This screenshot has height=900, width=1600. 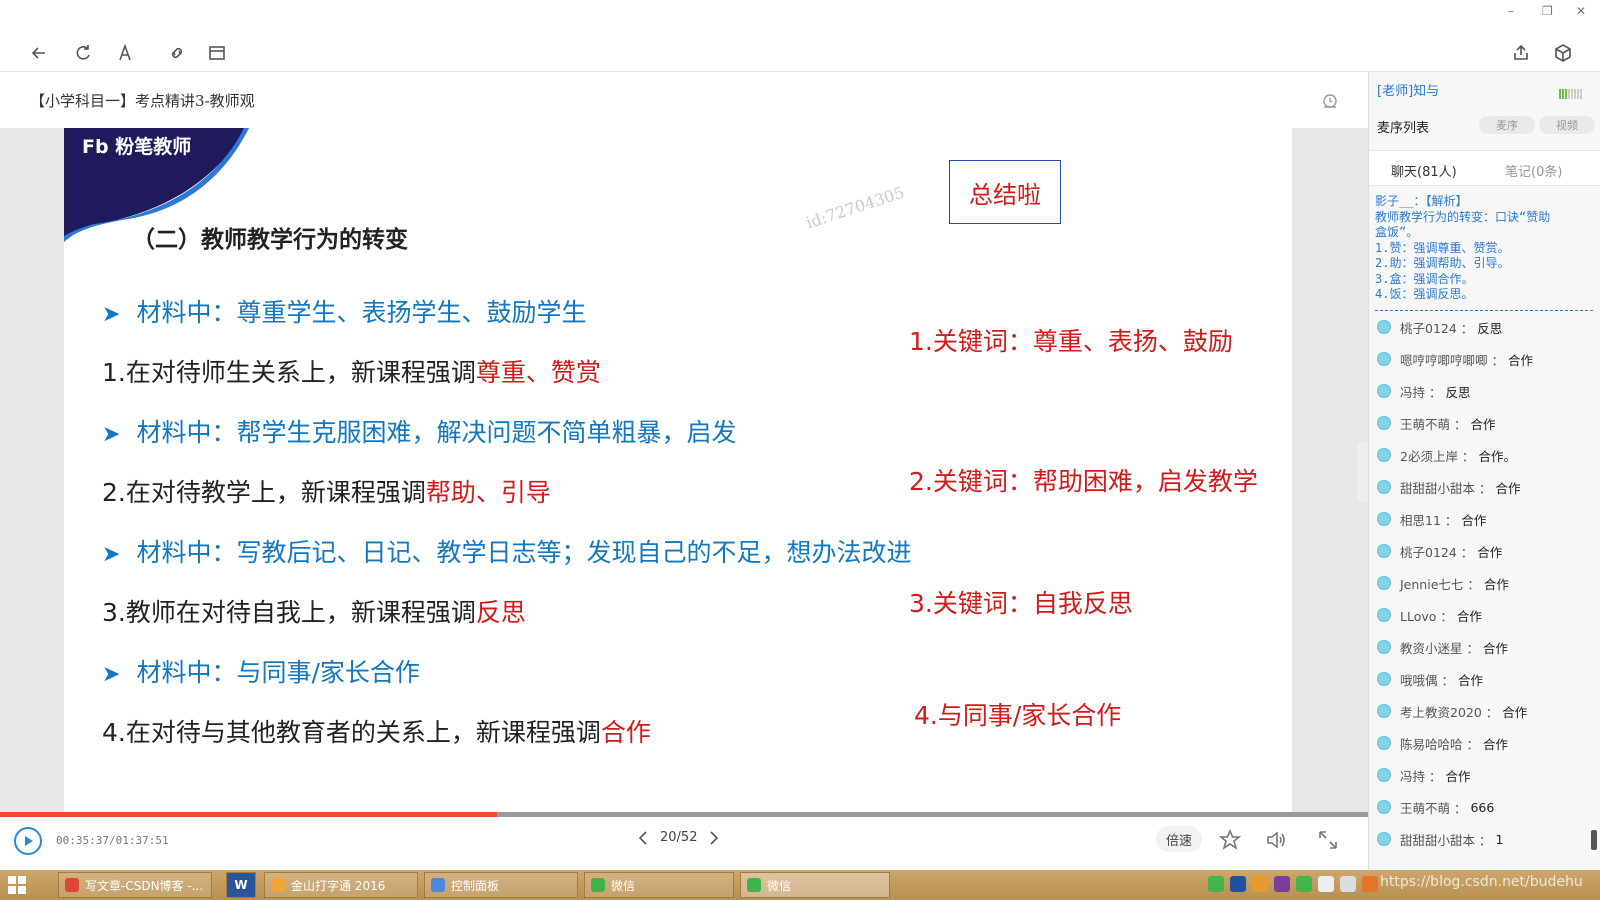 I want to click on chat-message: 教资小迷星 ：合作, so click(x=1442, y=647).